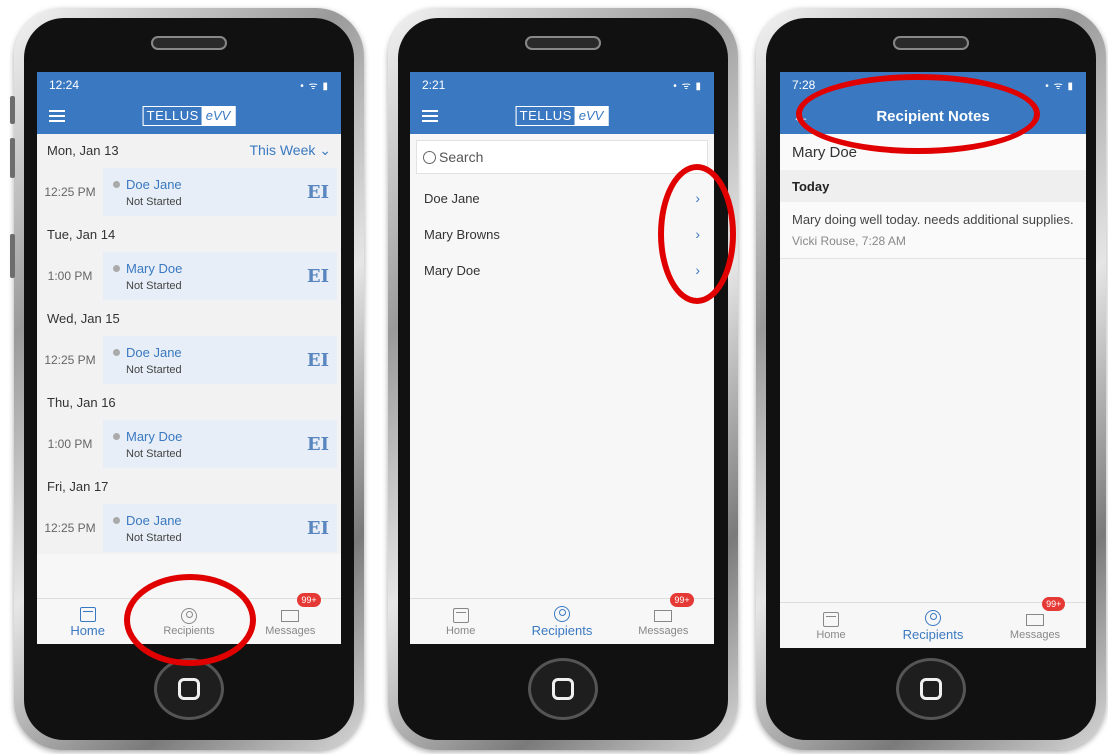 The width and height of the screenshot is (1108, 754). I want to click on day-label: Tue, Jan 14, so click(81, 234).